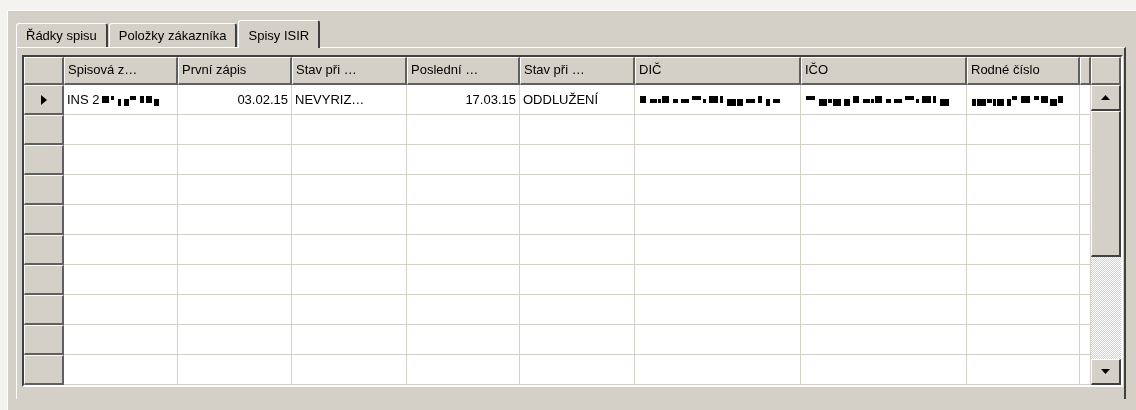  Describe the element at coordinates (463, 100) in the screenshot. I see `table-cell: 17.03.15` at that location.